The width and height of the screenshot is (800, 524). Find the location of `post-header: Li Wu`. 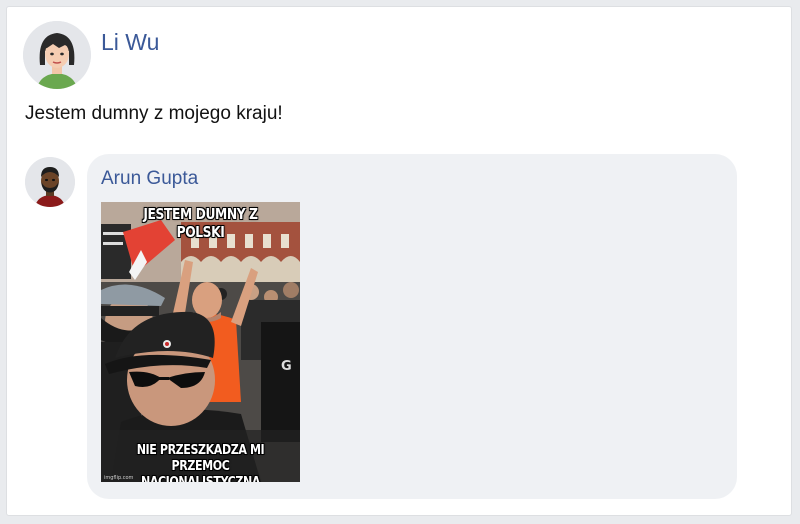

post-header: Li Wu is located at coordinates (91, 55).